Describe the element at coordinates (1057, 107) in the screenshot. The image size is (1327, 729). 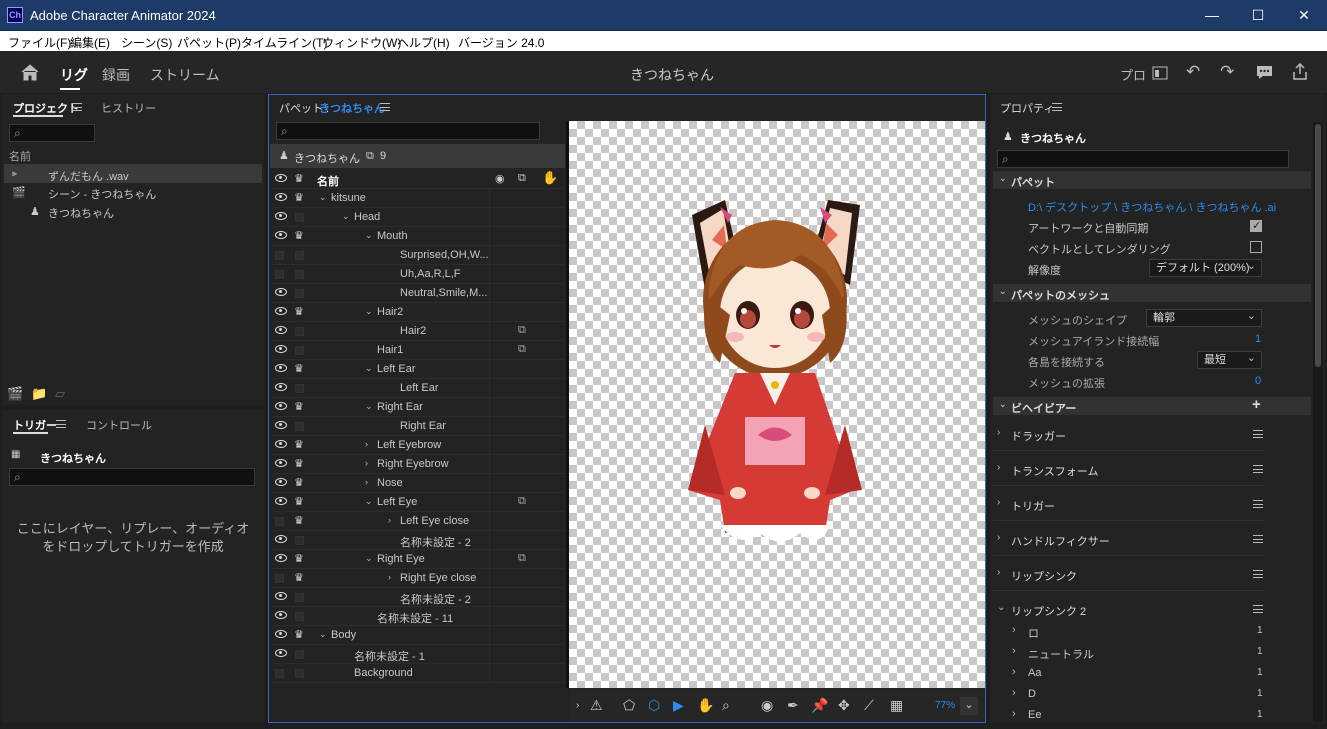
I see `properties-menu-icon` at that location.